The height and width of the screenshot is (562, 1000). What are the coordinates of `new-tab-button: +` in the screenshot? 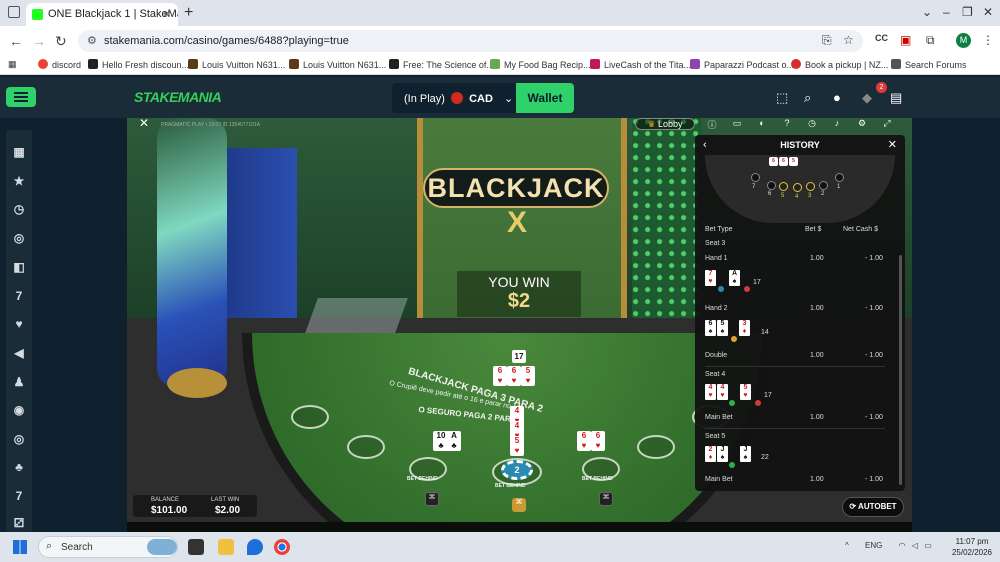 It's located at (188, 13).